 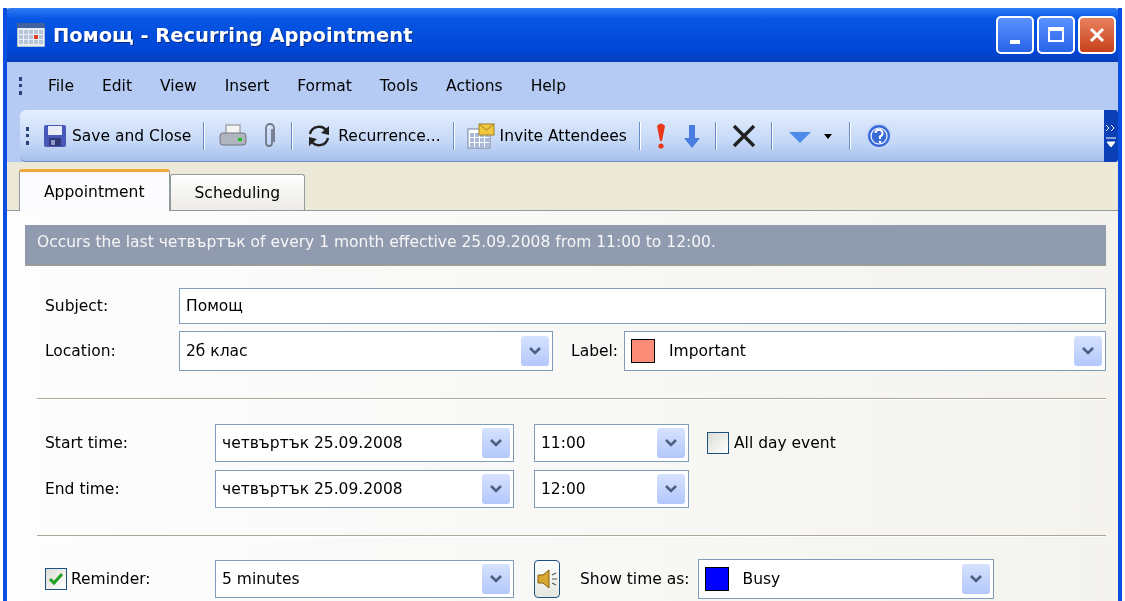 What do you see at coordinates (111, 579) in the screenshot?
I see `checkbox-label: Reminder:` at bounding box center [111, 579].